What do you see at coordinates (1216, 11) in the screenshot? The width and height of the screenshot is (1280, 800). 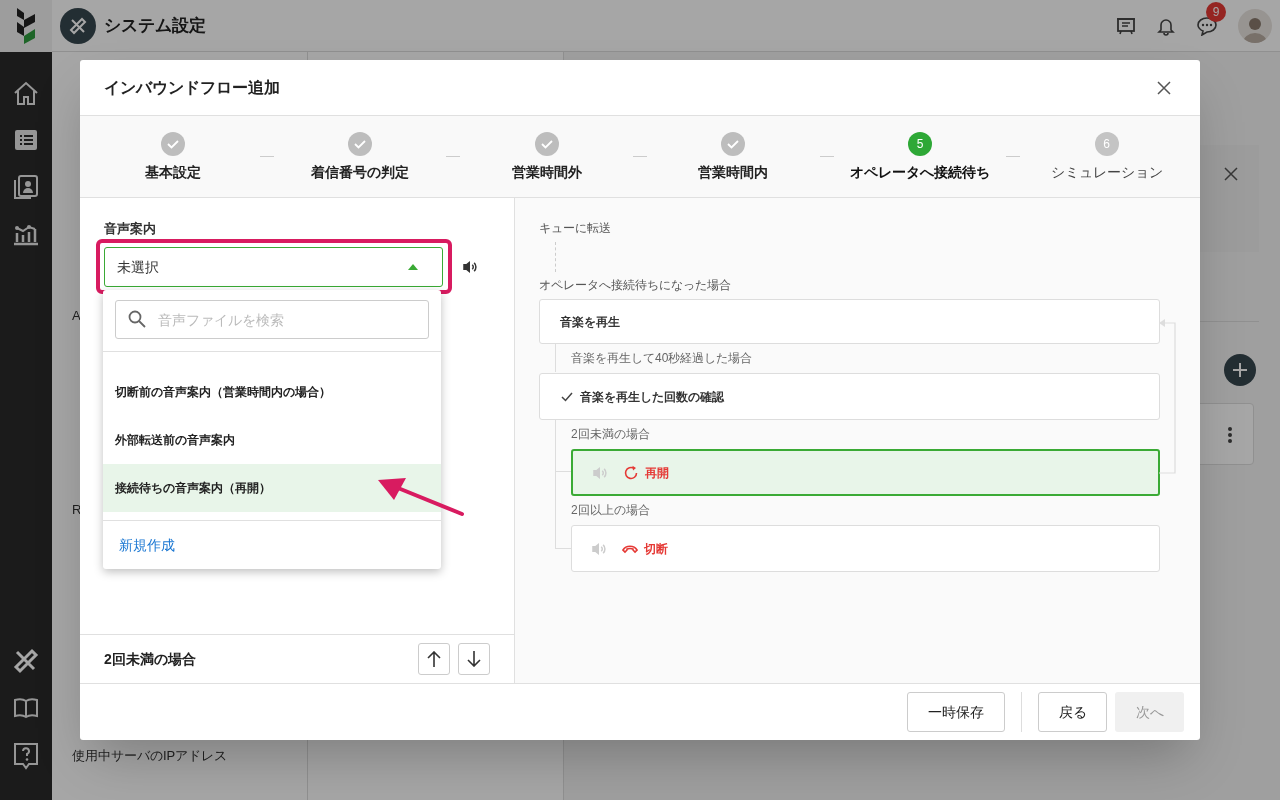 I see `notification-badge: 9` at bounding box center [1216, 11].